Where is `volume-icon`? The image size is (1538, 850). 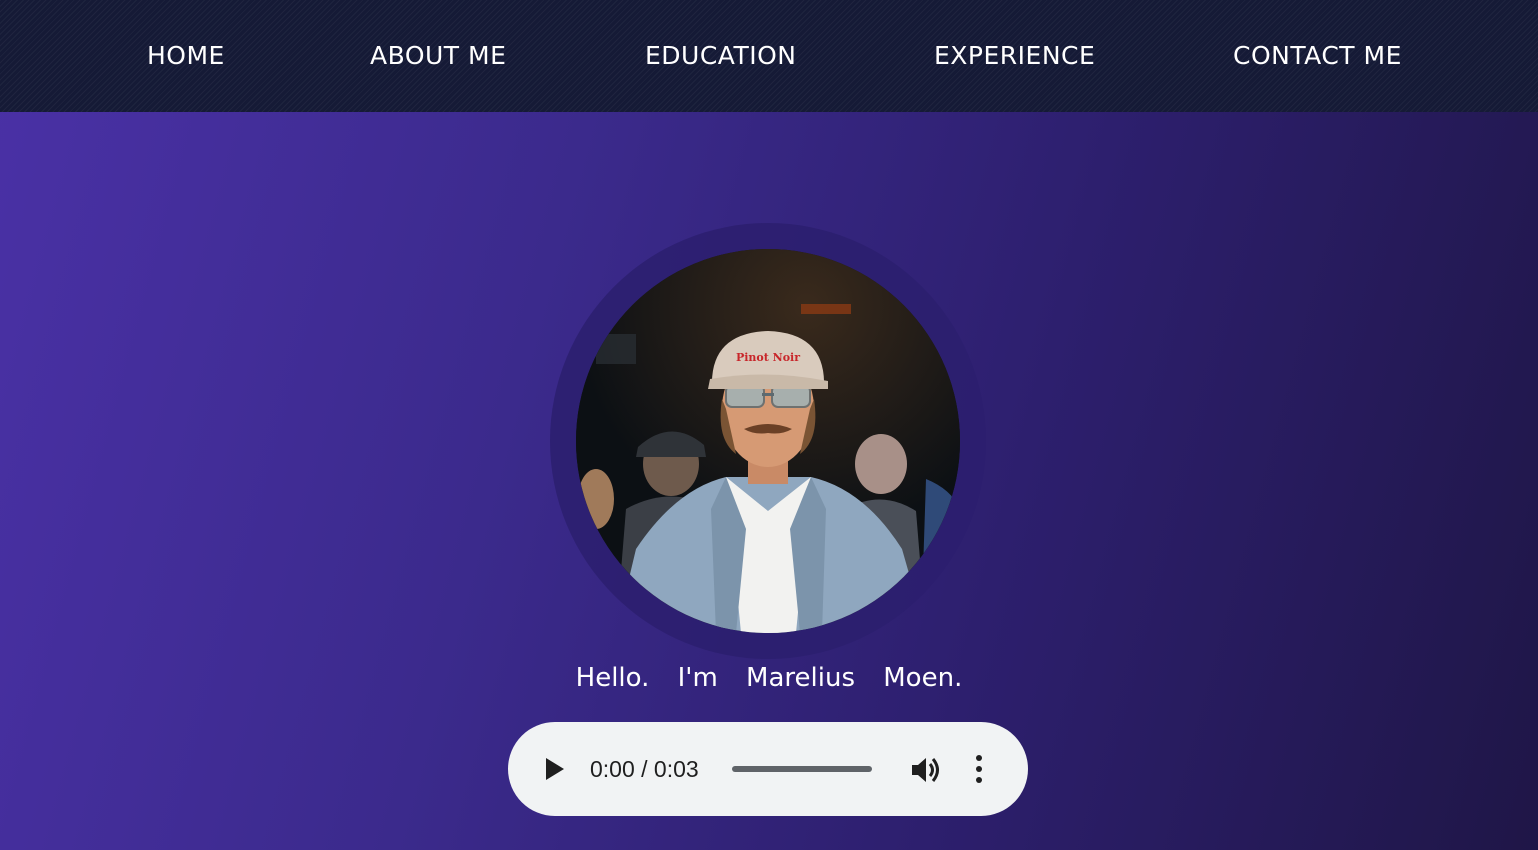 volume-icon is located at coordinates (925, 770).